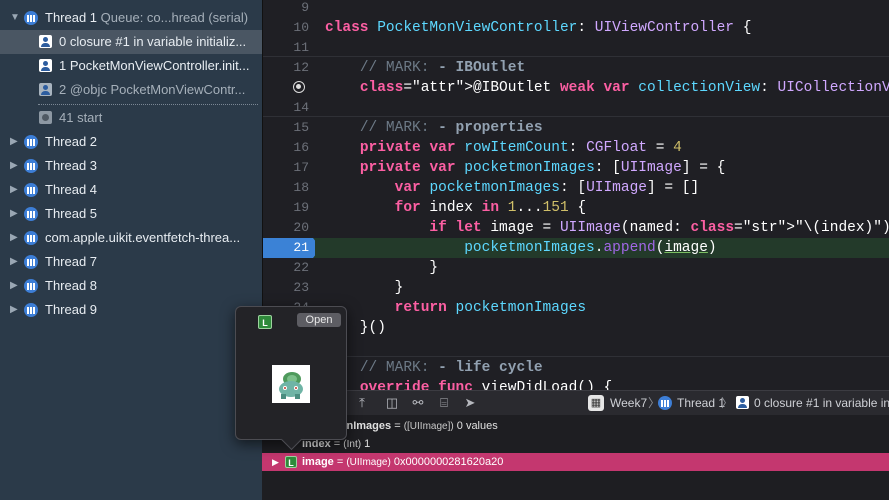 This screenshot has height=500, width=889. Describe the element at coordinates (470, 403) in the screenshot. I see `simulate-location-icon: ➤` at that location.